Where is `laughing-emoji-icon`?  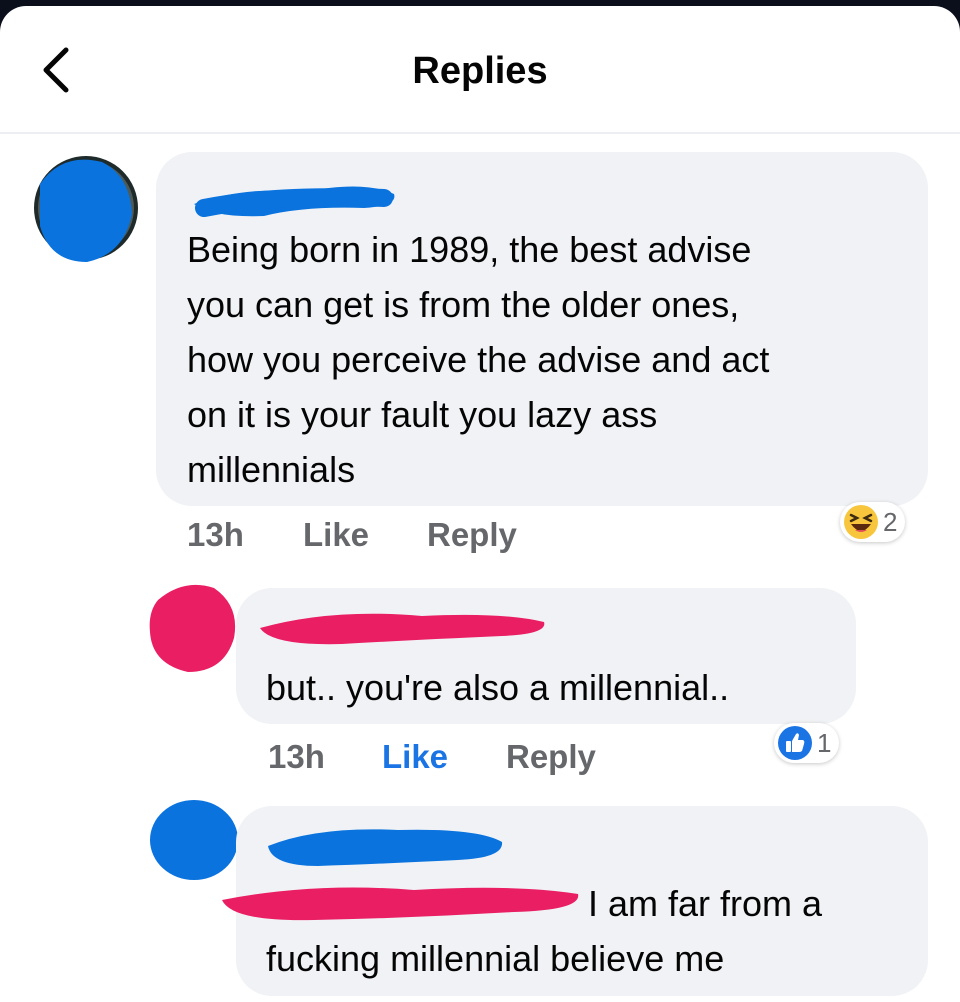
laughing-emoji-icon is located at coordinates (861, 522).